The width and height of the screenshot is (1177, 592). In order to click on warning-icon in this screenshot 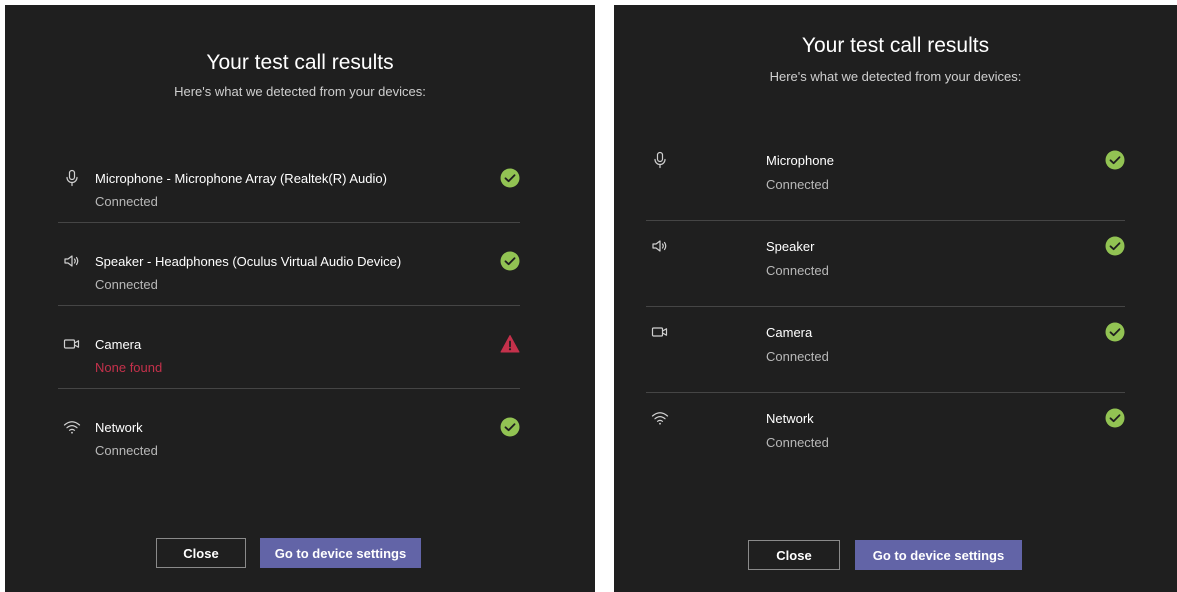, I will do `click(510, 344)`.